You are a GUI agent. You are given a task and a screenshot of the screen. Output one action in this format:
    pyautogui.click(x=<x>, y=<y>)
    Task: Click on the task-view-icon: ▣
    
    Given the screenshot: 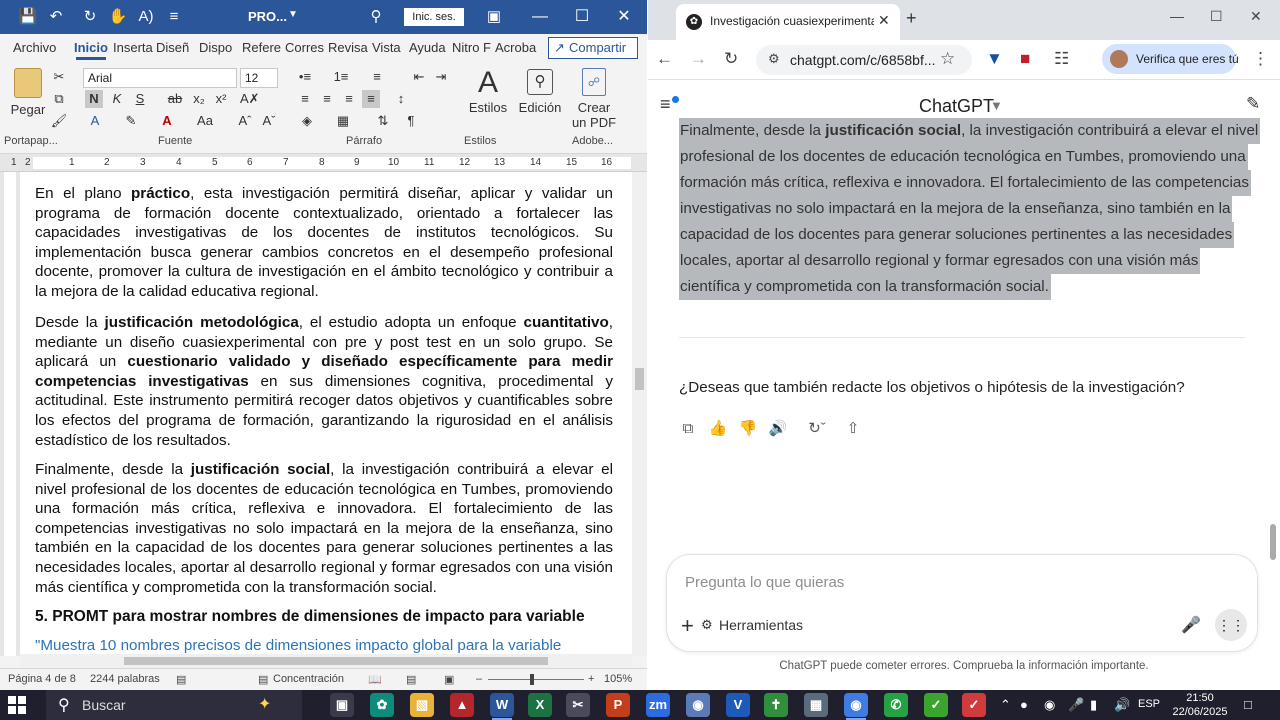 What is the action you would take?
    pyautogui.click(x=342, y=705)
    